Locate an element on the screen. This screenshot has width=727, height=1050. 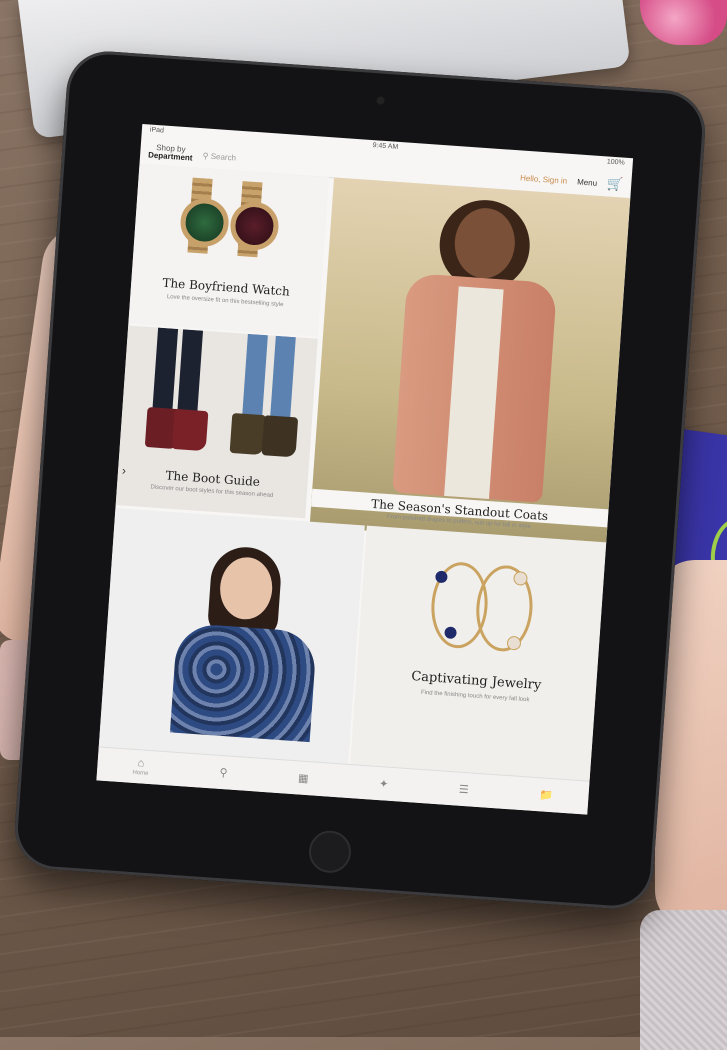
tab-search: ⚲ is located at coordinates (223, 773).